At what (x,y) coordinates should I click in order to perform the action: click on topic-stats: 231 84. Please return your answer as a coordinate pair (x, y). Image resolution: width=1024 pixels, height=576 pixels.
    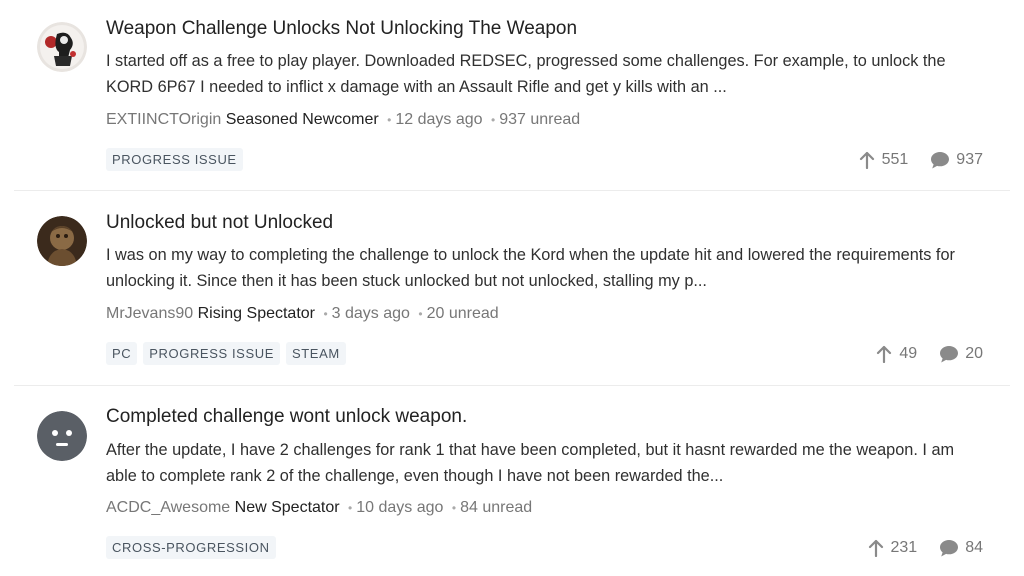
    Looking at the image, I should click on (925, 548).